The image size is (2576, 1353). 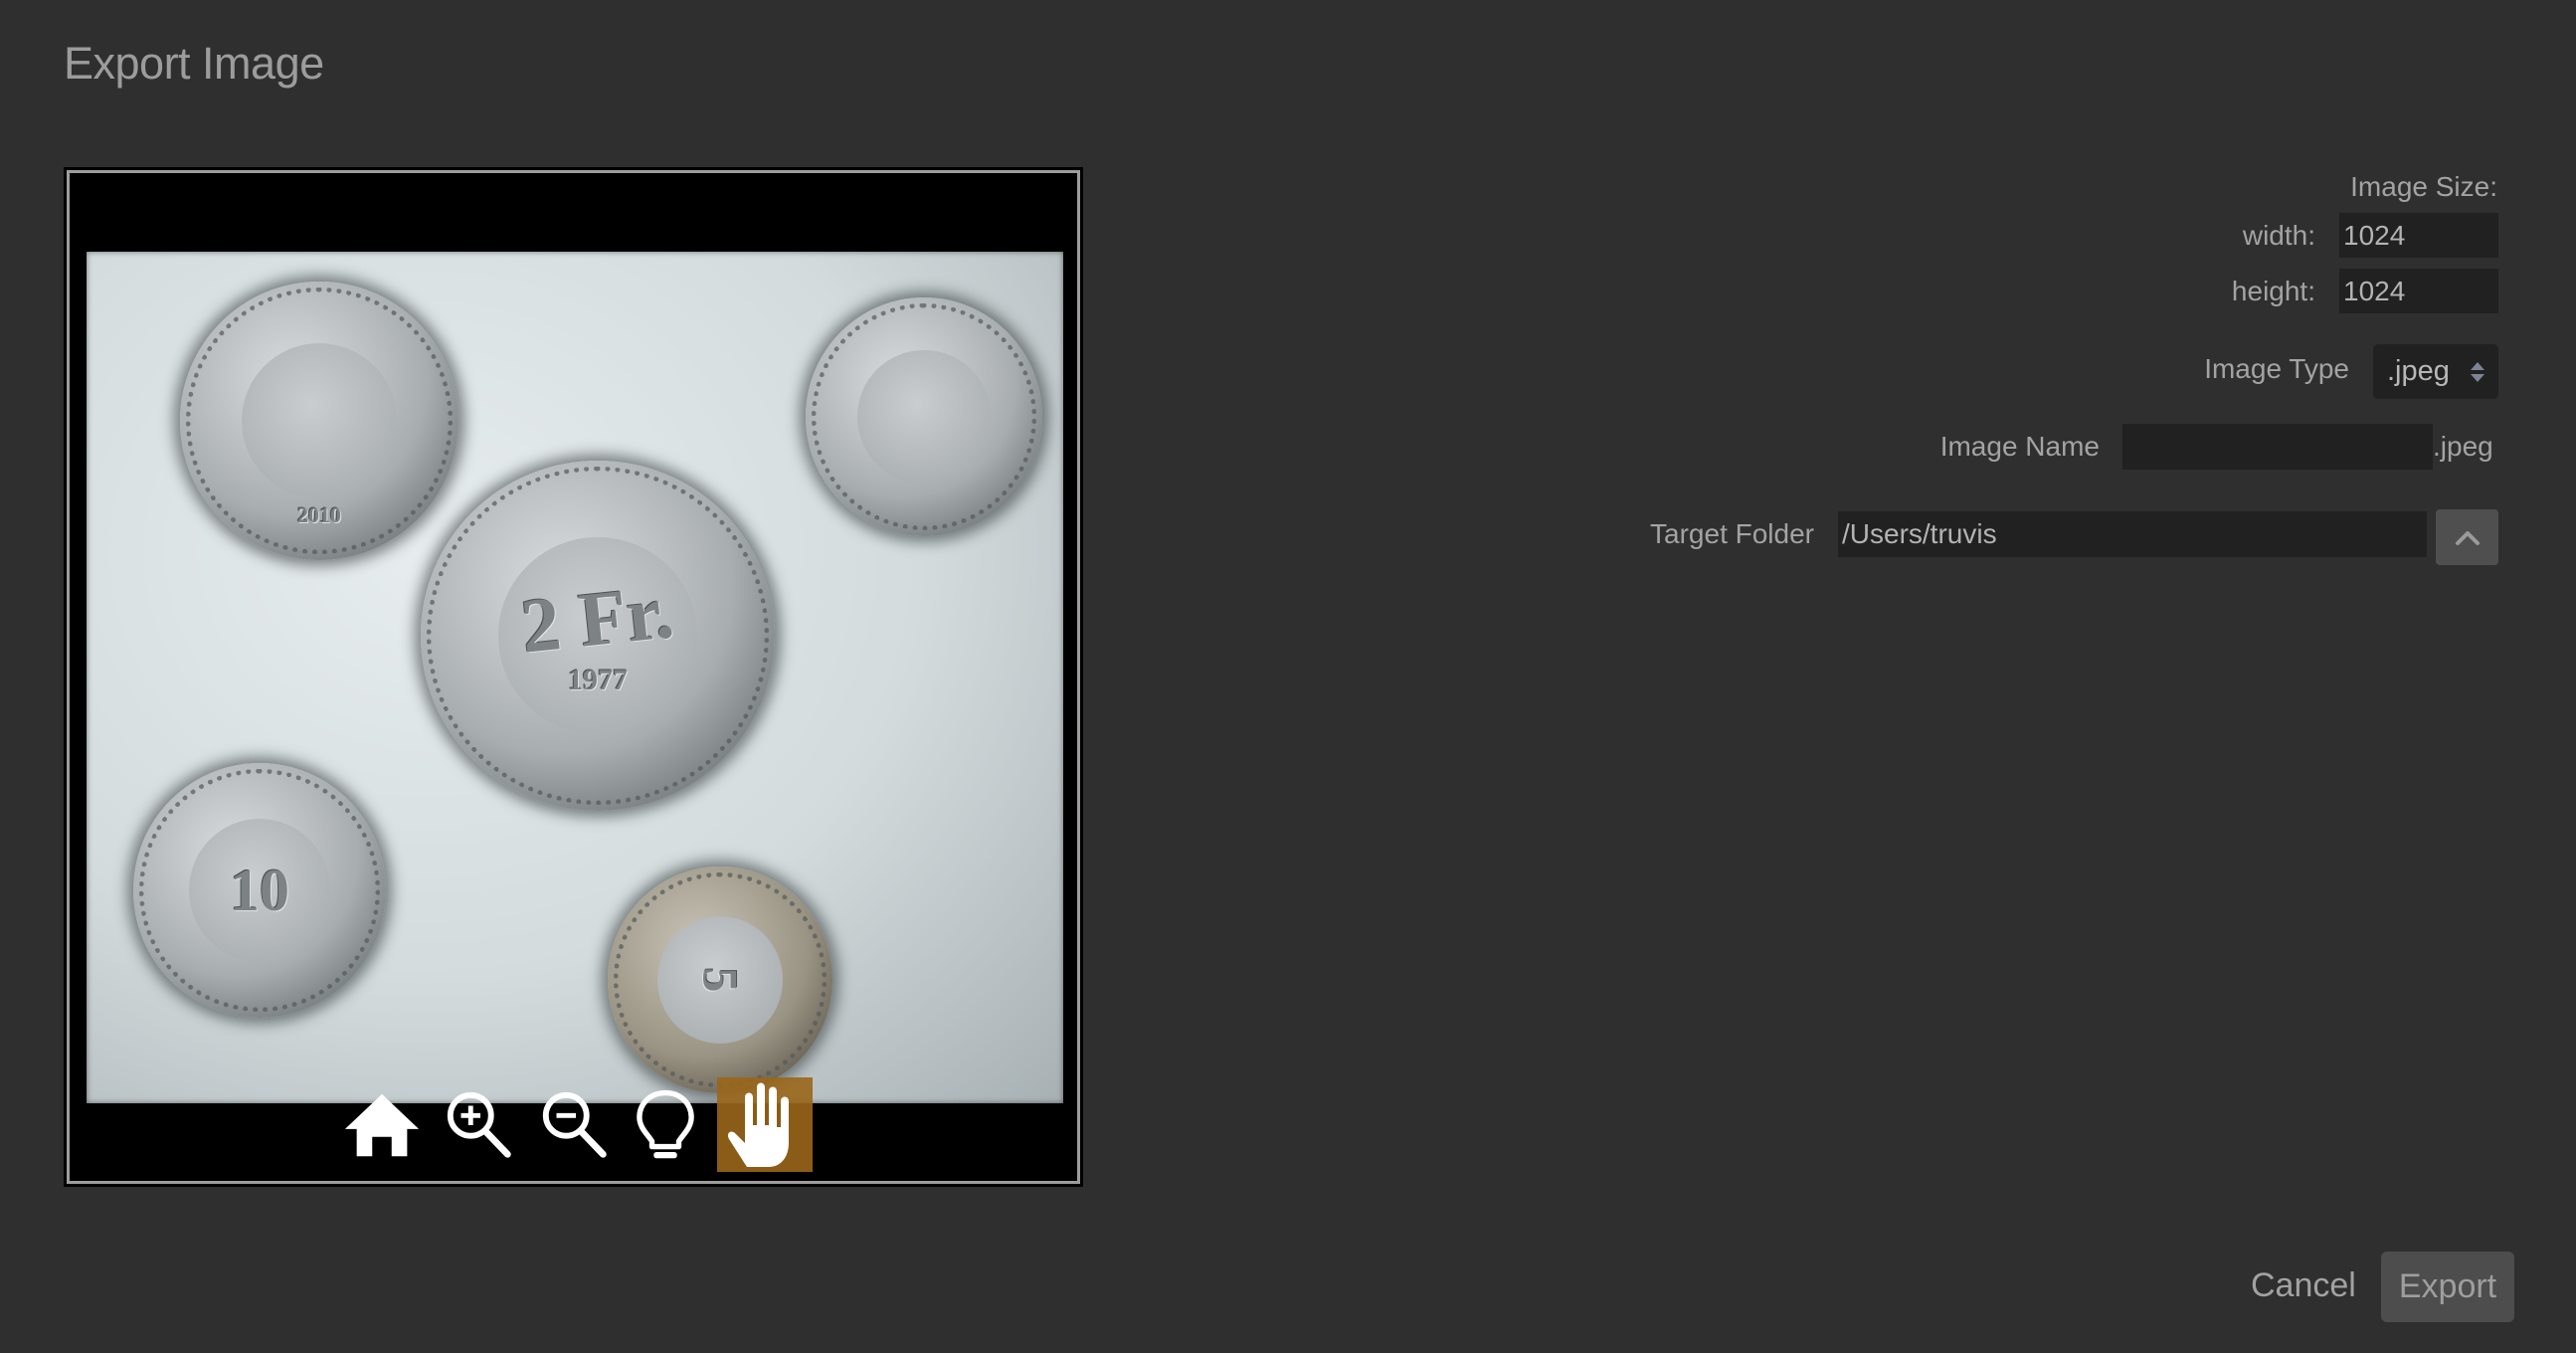 I want to click on coin-5-rappen: 5, so click(x=720, y=980).